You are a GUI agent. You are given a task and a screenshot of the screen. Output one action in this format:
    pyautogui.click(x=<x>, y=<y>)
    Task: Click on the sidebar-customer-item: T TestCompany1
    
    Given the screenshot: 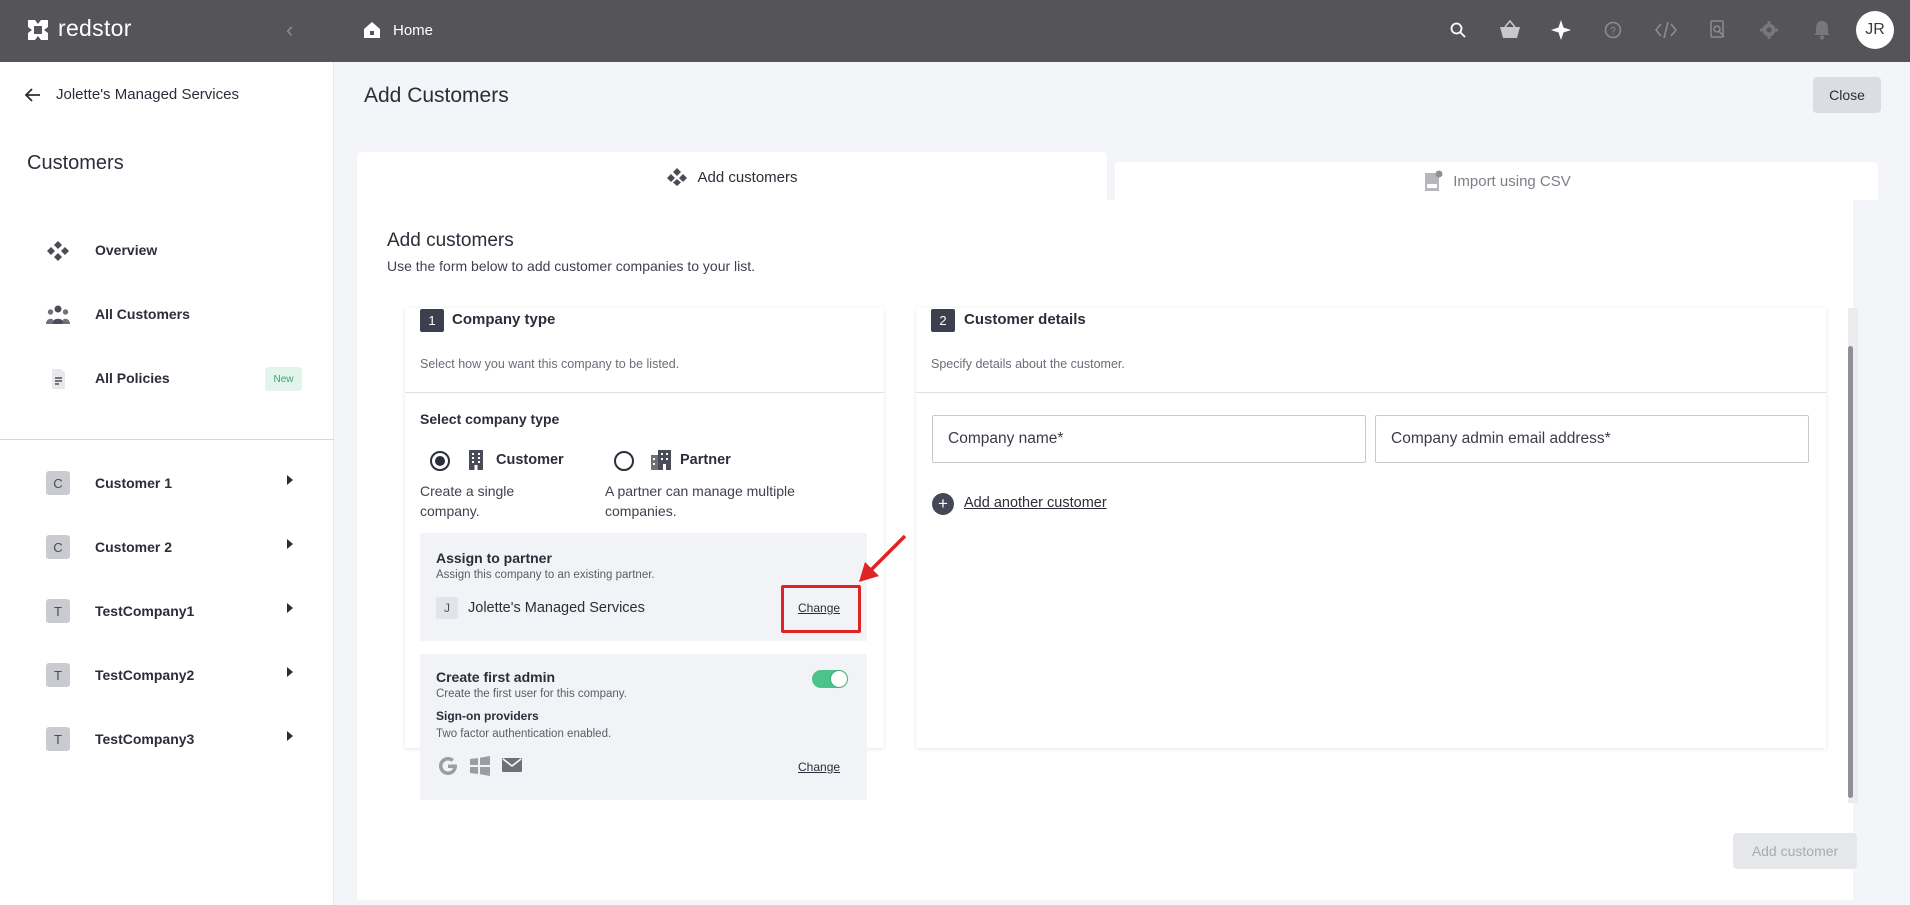 What is the action you would take?
    pyautogui.click(x=167, y=610)
    